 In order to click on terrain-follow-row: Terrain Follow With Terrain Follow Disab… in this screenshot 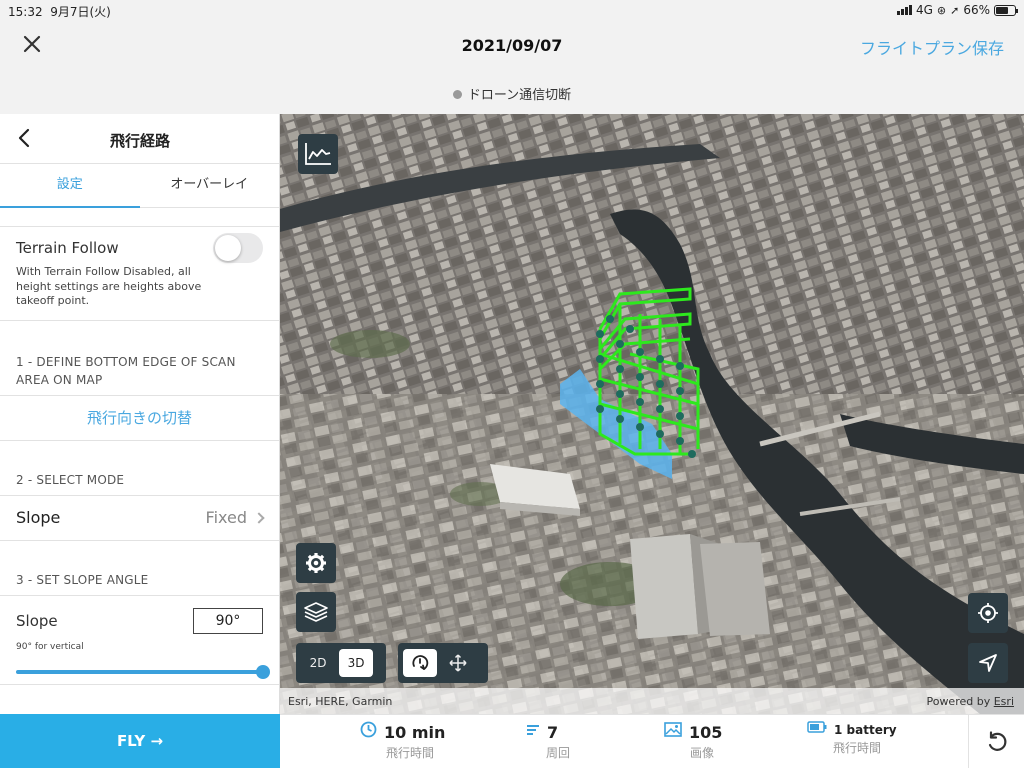, I will do `click(139, 273)`.